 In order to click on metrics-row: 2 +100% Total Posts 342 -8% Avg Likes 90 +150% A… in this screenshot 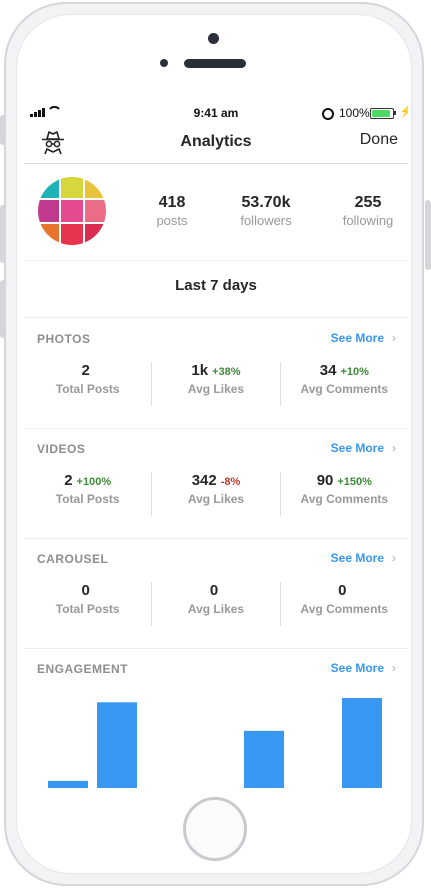, I will do `click(216, 494)`.